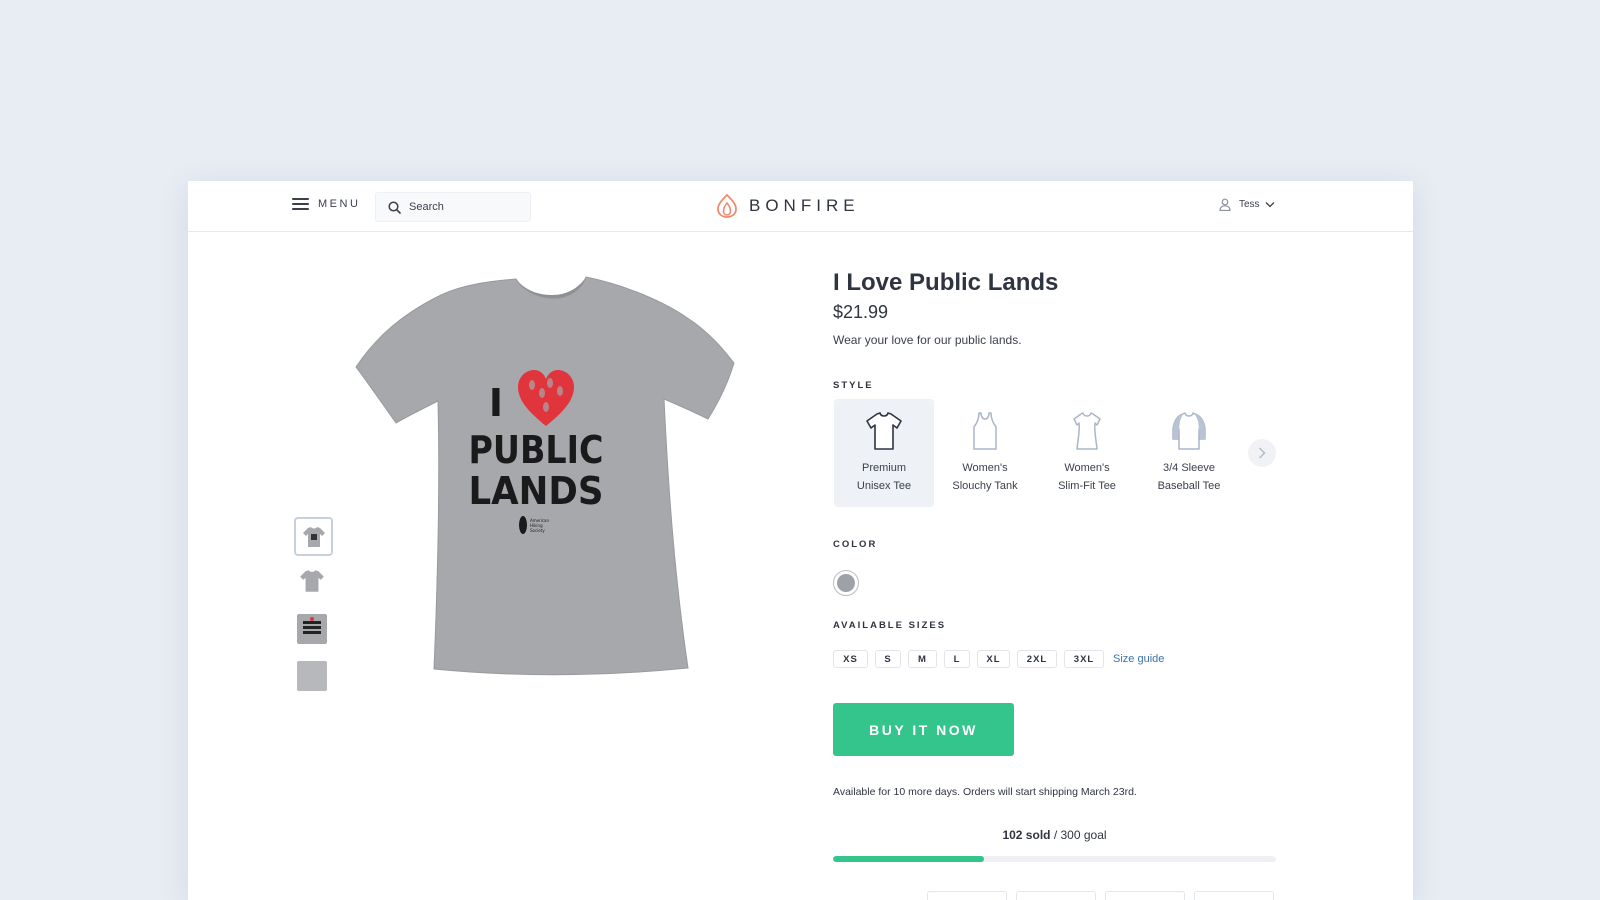 Image resolution: width=1600 pixels, height=900 pixels. I want to click on user-icon, so click(1225, 204).